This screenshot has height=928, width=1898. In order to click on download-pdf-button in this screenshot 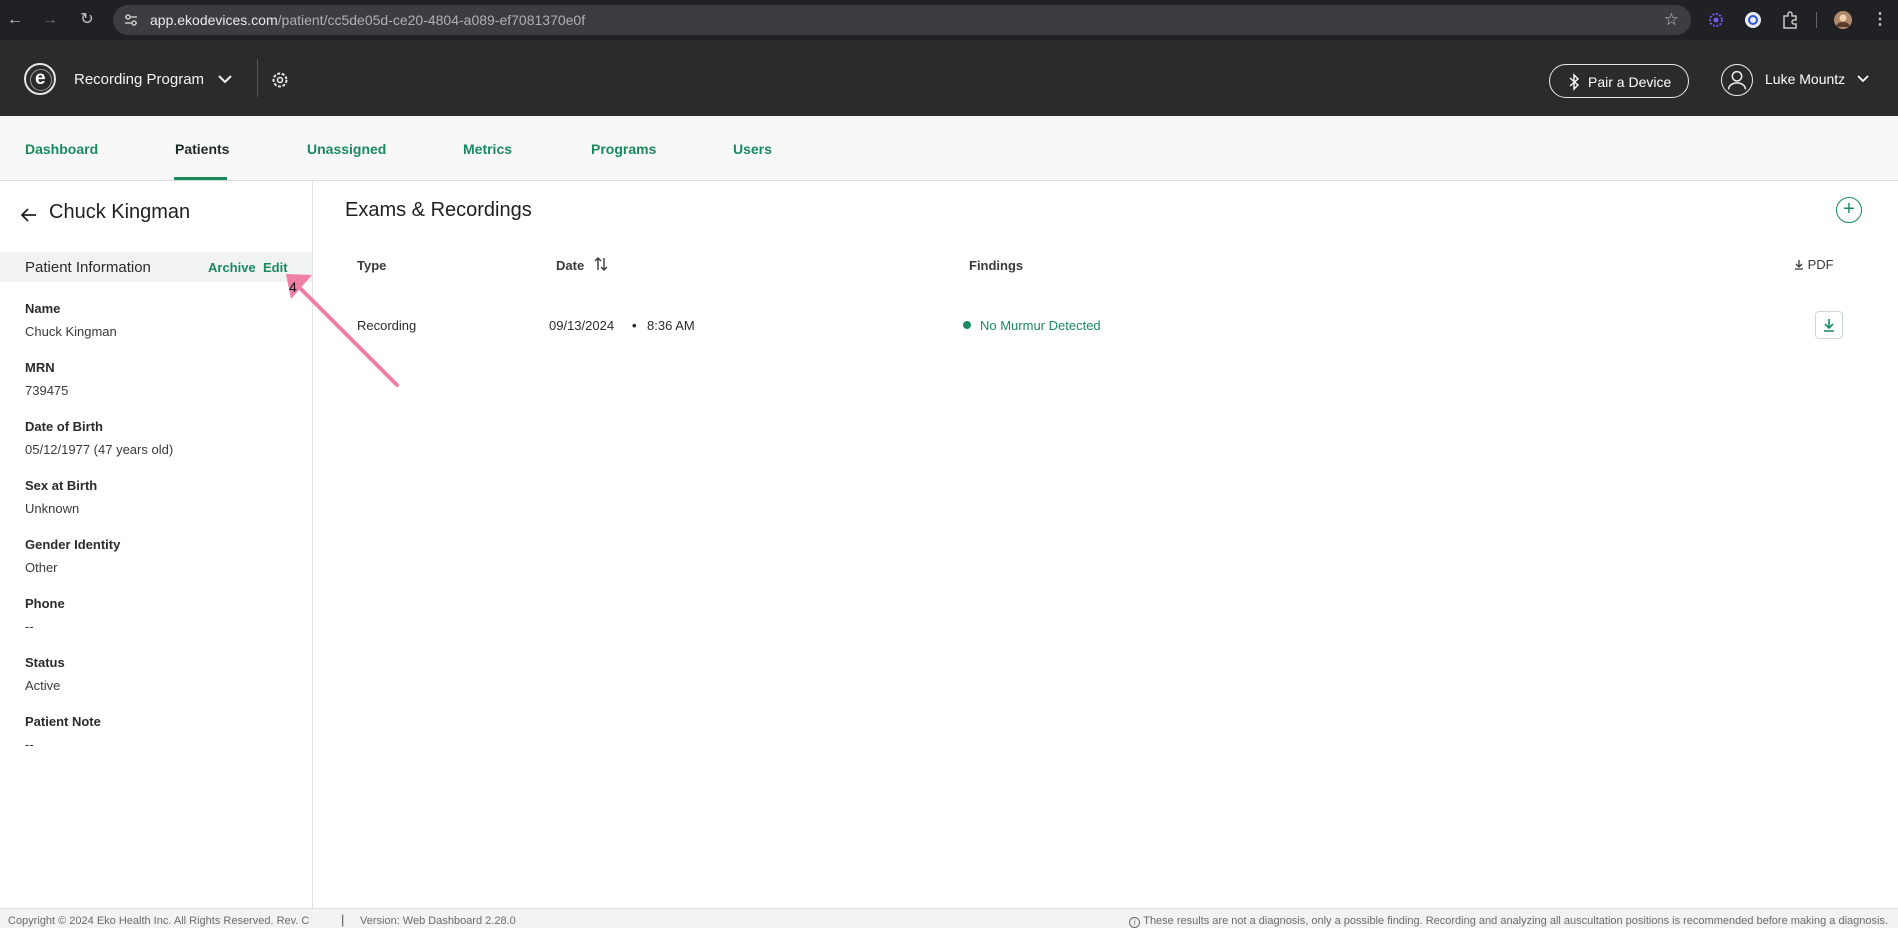, I will do `click(1829, 325)`.